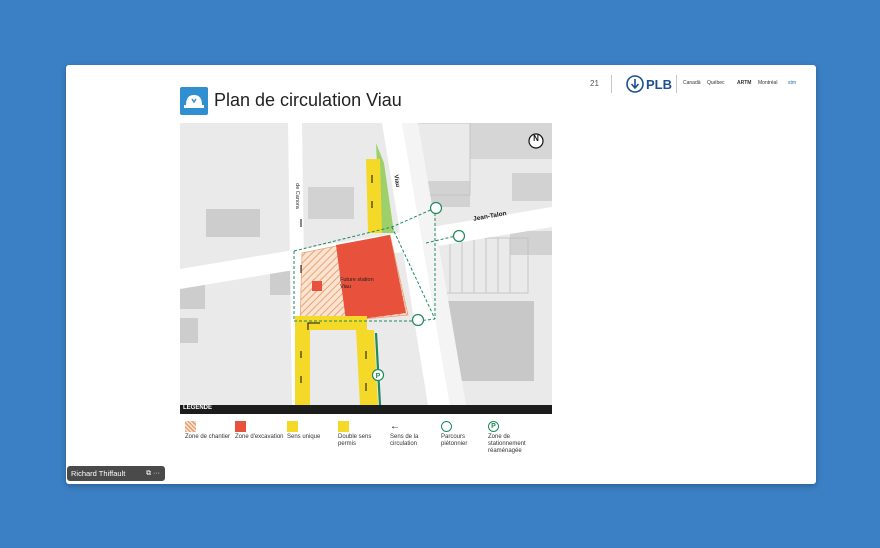 This screenshot has width=880, height=548. What do you see at coordinates (313, 431) in the screenshot?
I see `legend-item-one-way: Sens unique` at bounding box center [313, 431].